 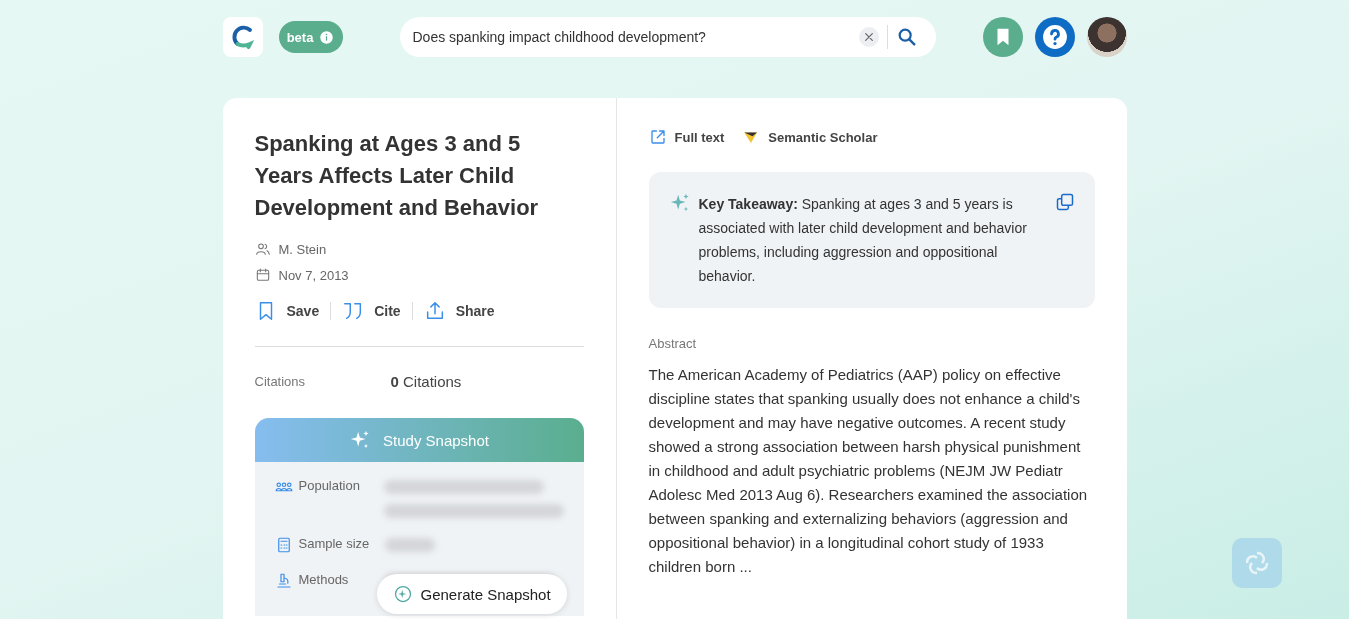 I want to click on abstract-heading: Abstract, so click(x=673, y=343).